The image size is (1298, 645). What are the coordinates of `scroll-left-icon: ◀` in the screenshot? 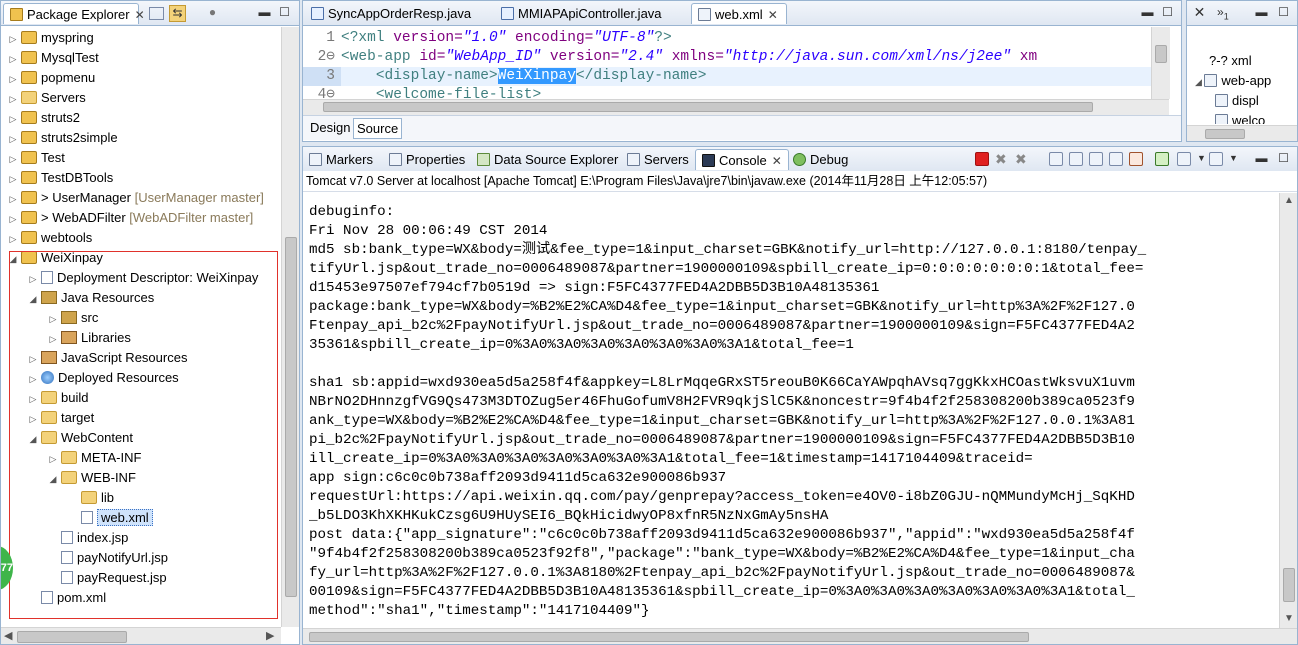 It's located at (8, 635).